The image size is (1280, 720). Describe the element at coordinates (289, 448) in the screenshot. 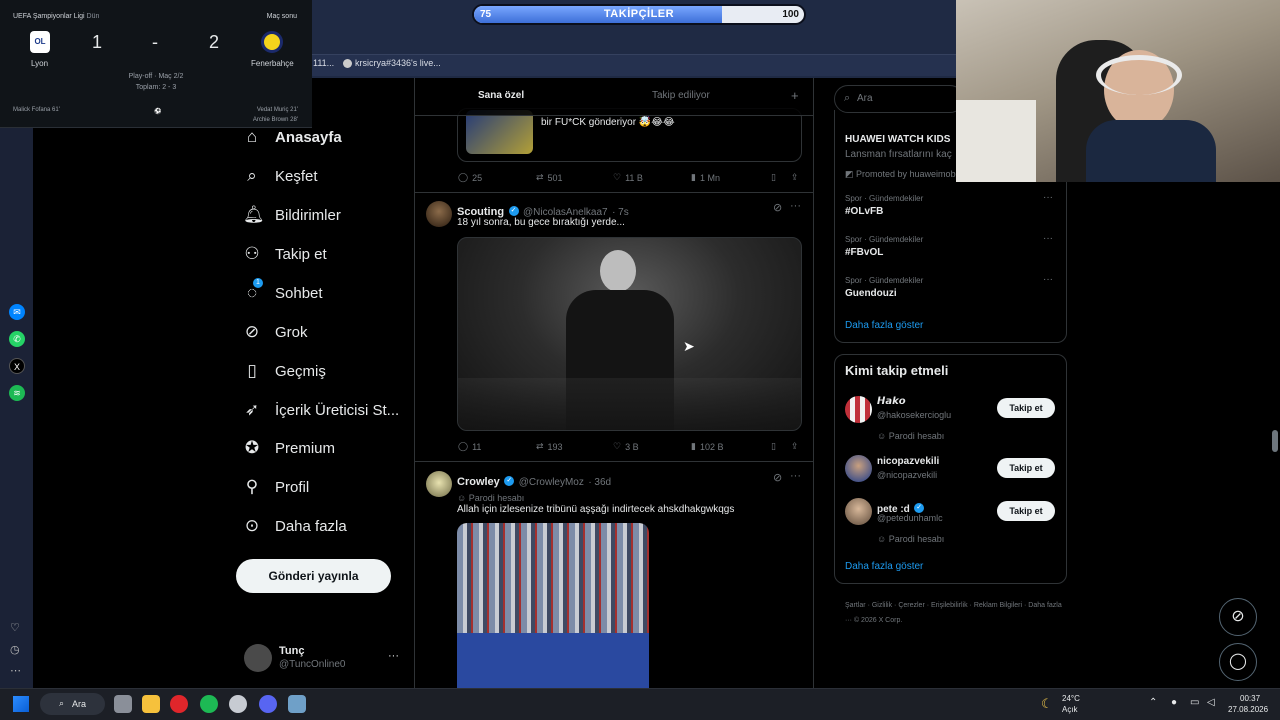

I see `nav-premium: ✪ Premium` at that location.